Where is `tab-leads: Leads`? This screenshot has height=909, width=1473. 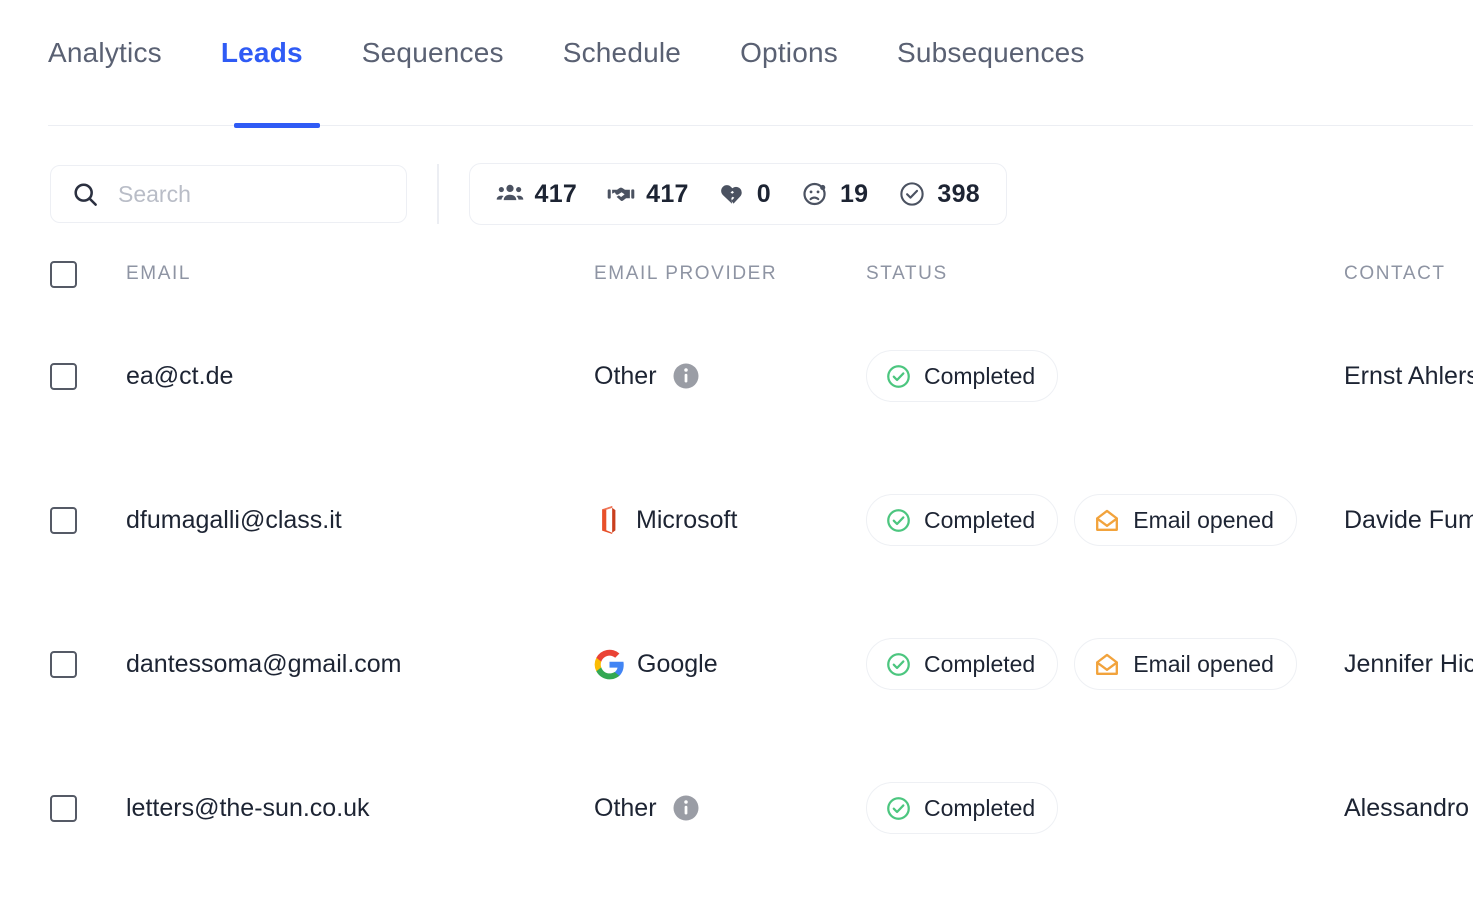
tab-leads: Leads is located at coordinates (276, 53).